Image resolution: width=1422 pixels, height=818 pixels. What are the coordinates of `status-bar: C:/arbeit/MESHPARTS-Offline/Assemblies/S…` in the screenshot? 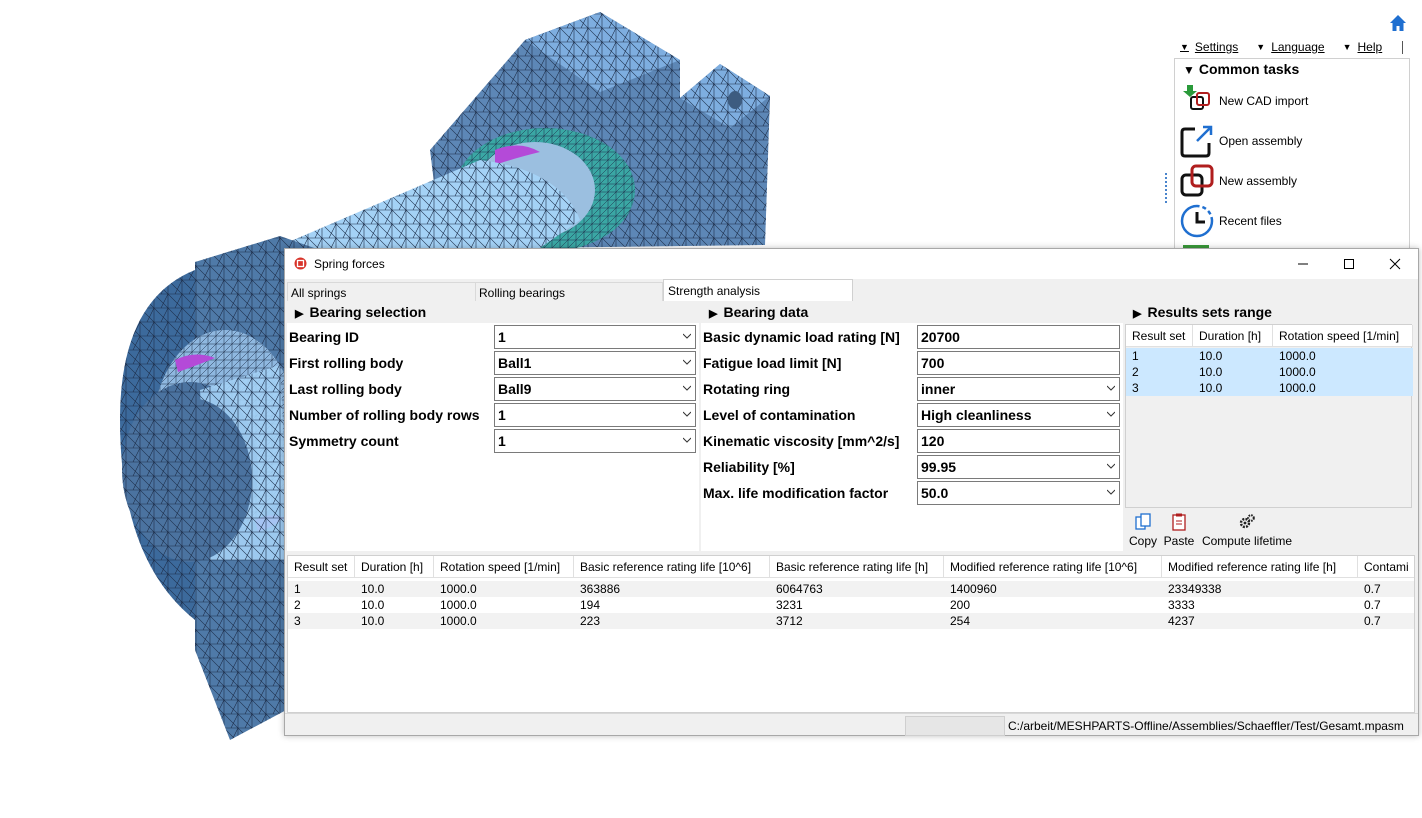 It's located at (851, 724).